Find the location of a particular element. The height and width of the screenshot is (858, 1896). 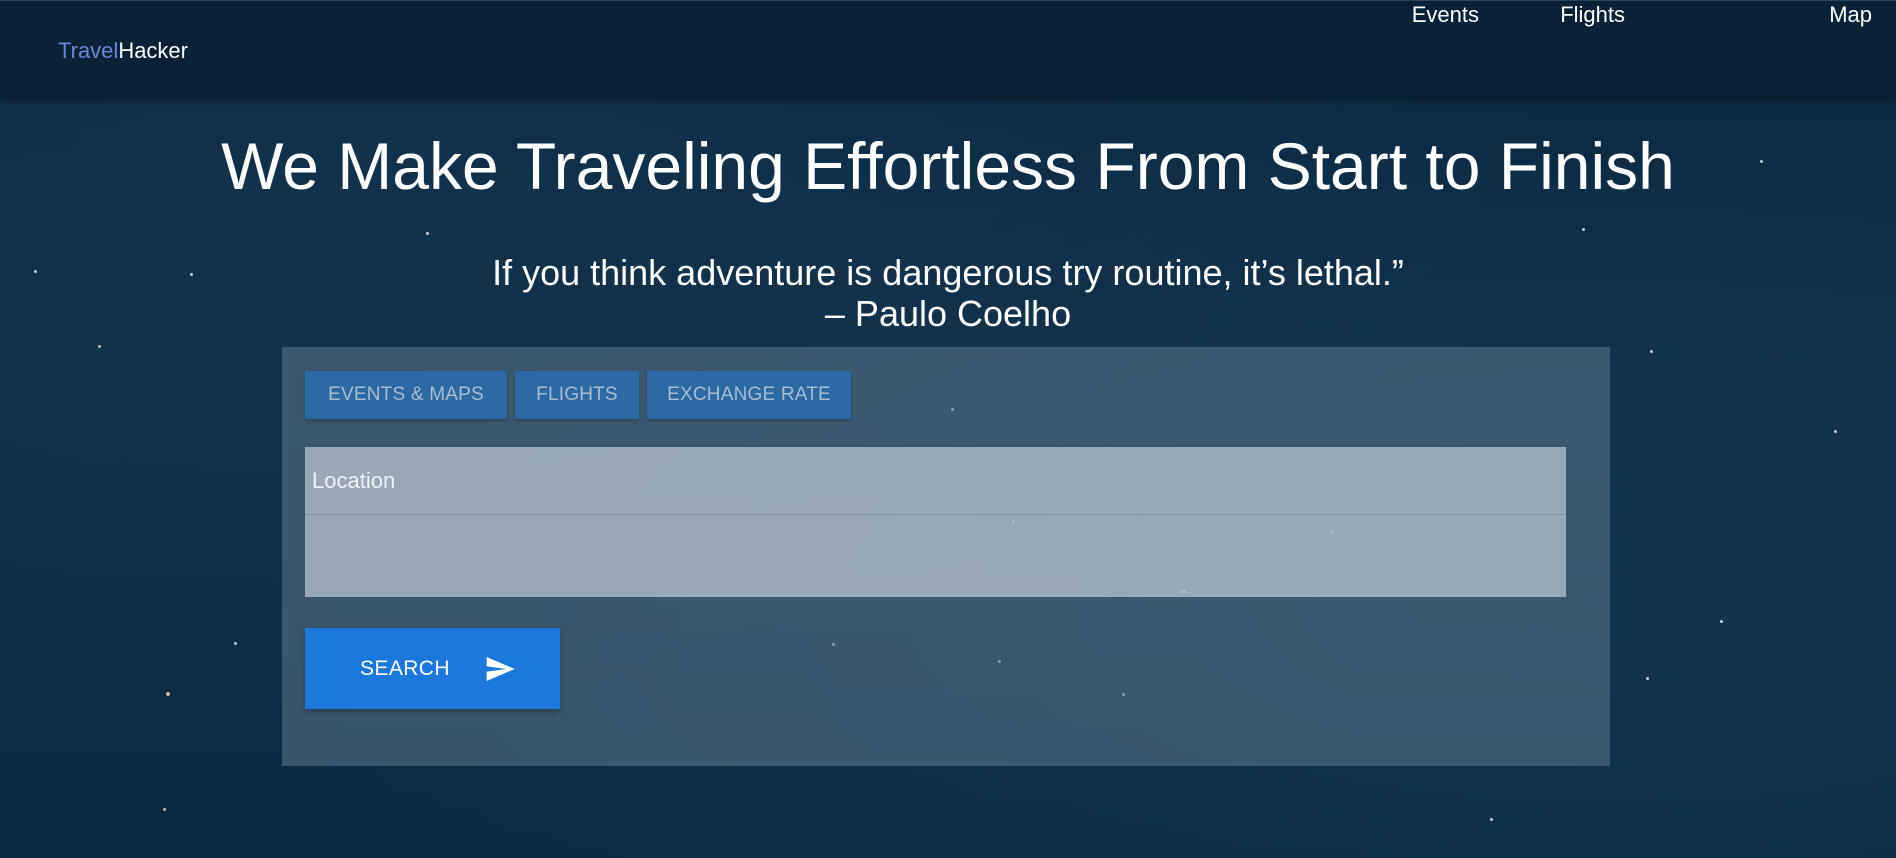

nav-link-map: Map is located at coordinates (1850, 15).